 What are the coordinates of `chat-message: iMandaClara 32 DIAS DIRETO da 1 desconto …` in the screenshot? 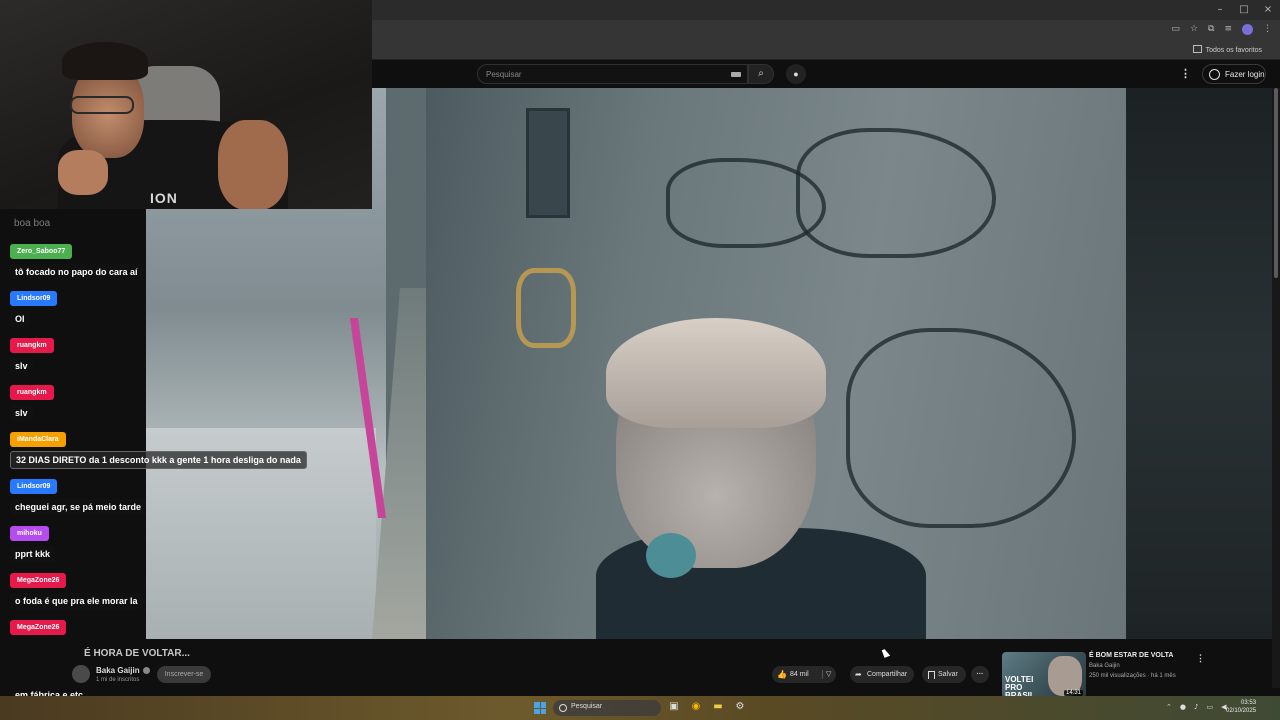 It's located at (158, 448).